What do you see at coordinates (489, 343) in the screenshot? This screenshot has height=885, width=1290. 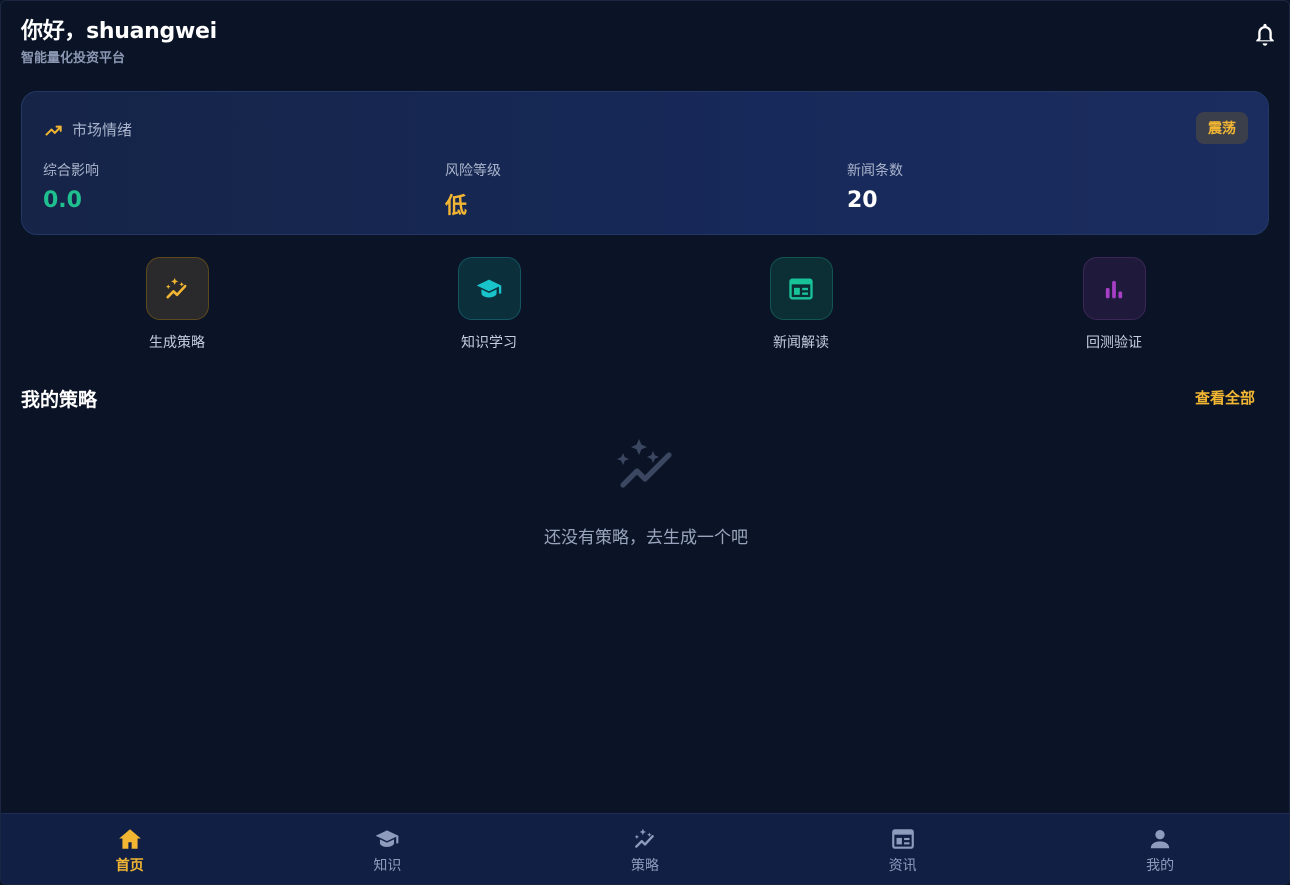 I see `action-label: 知识学习` at bounding box center [489, 343].